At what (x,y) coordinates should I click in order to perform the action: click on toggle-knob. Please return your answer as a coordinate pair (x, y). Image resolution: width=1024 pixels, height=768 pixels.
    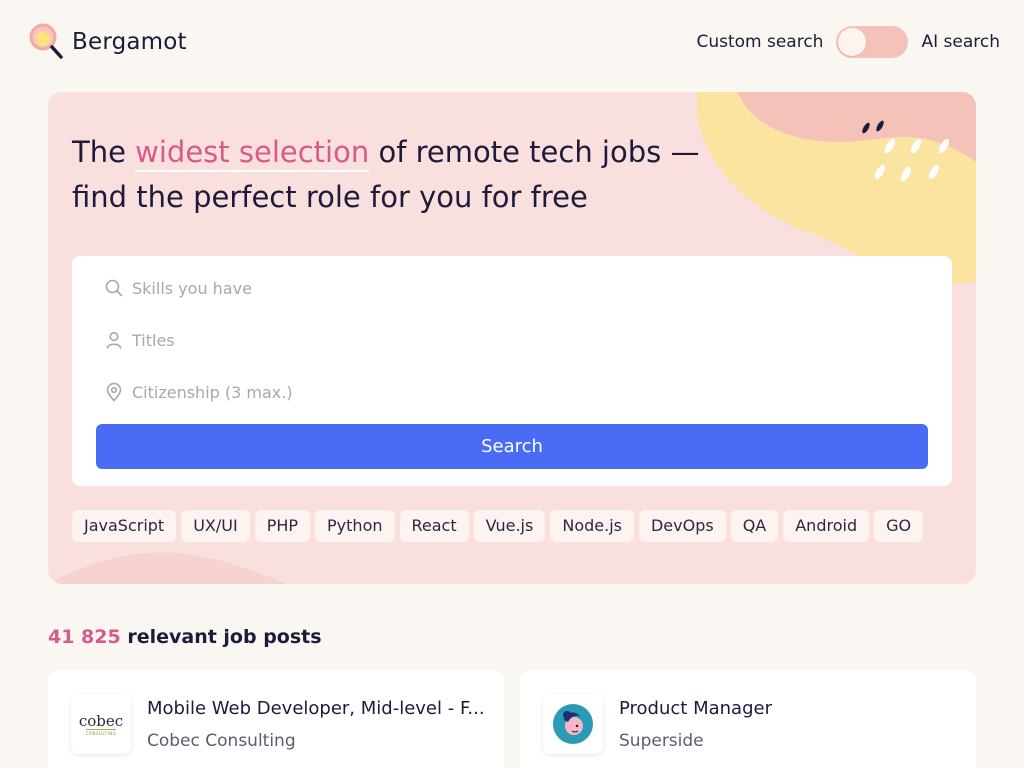
    Looking at the image, I should click on (852, 42).